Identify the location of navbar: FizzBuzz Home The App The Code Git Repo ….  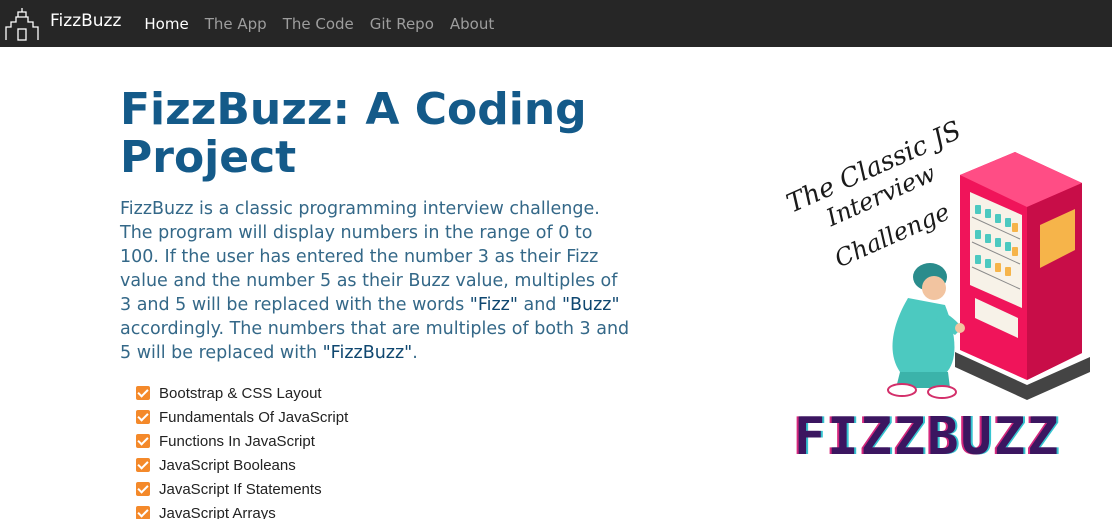
(556, 23).